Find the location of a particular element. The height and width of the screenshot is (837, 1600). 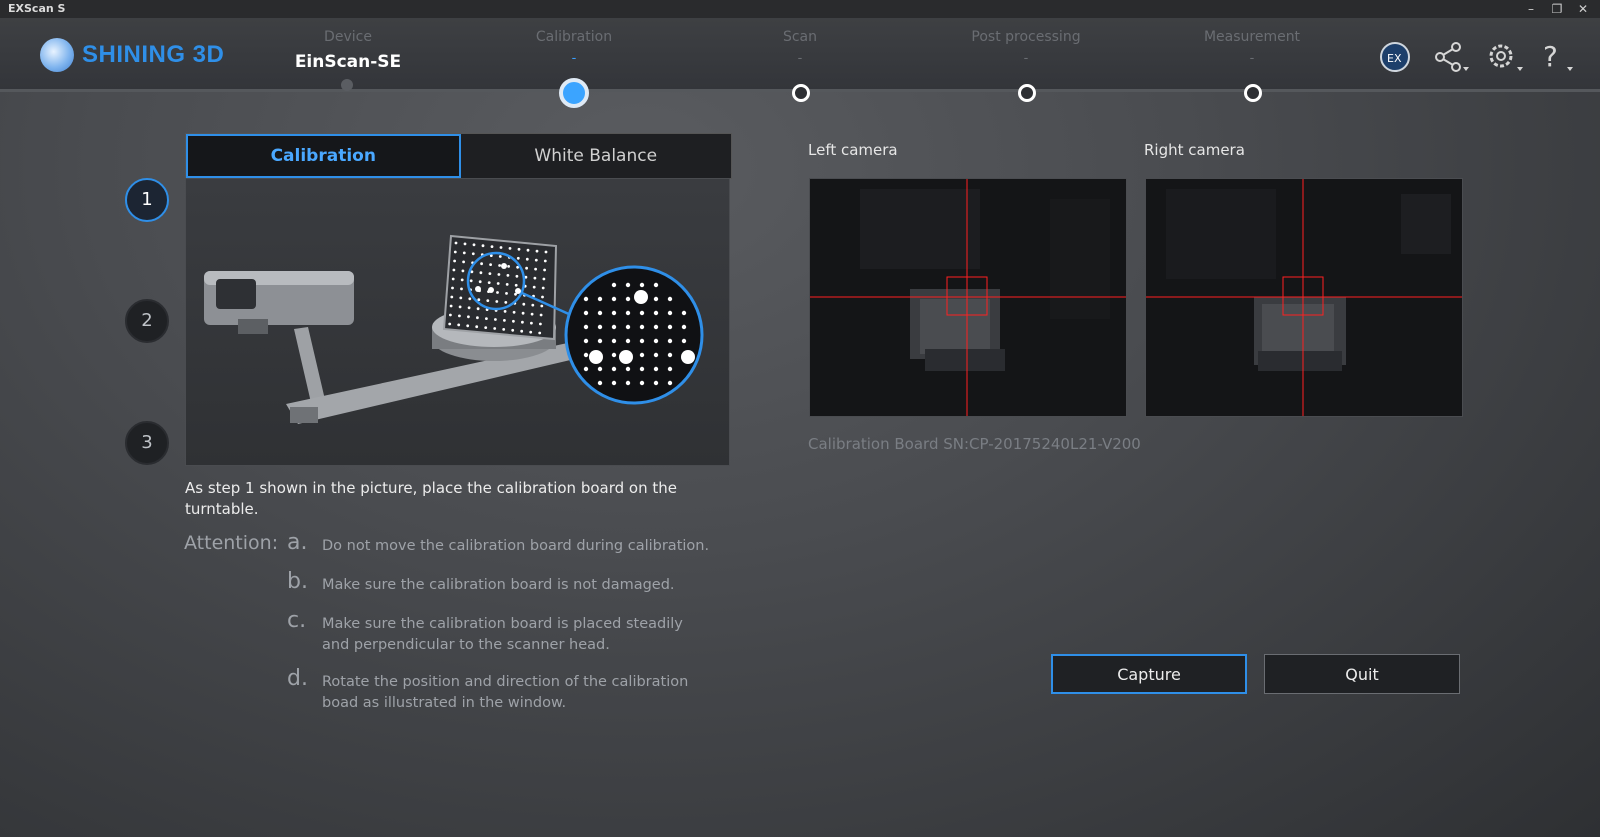

tab-white-balance: White Balance is located at coordinates (596, 156).